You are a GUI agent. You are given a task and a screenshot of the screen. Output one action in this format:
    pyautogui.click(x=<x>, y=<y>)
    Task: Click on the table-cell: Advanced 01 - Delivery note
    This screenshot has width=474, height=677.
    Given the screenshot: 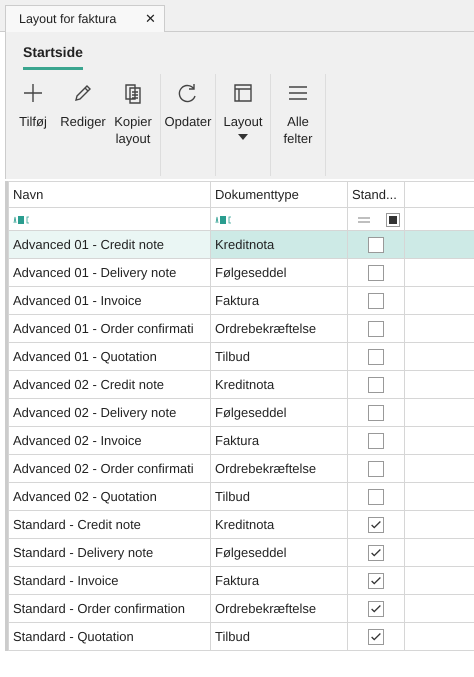 What is the action you would take?
    pyautogui.click(x=109, y=272)
    